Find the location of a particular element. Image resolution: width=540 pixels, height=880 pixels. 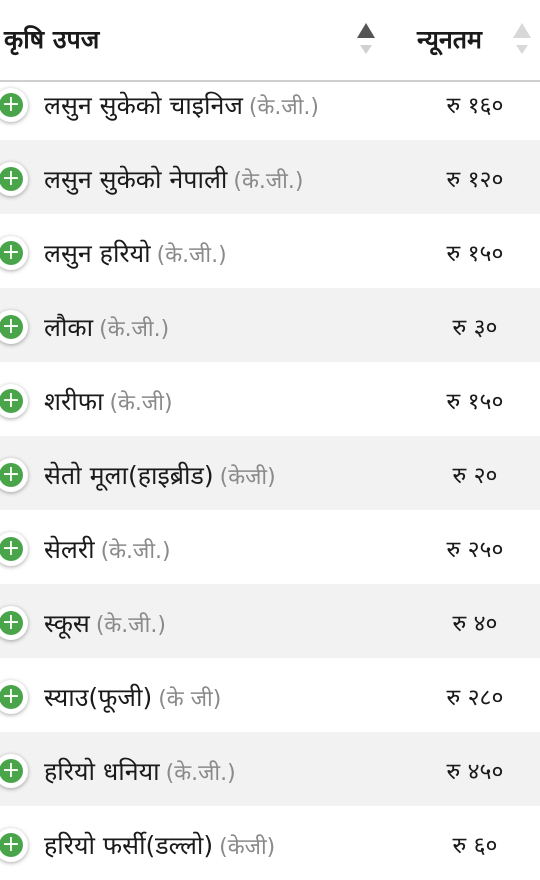

minimum-sort-icon is located at coordinates (524, 43).